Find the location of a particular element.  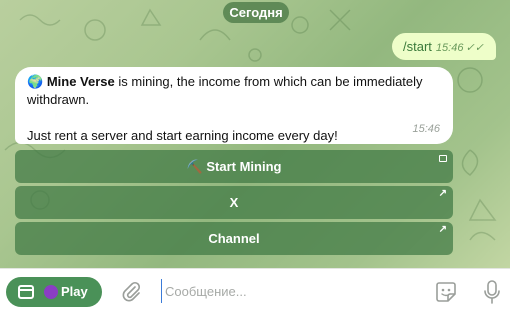

channel-link-label: Channel is located at coordinates (234, 238).